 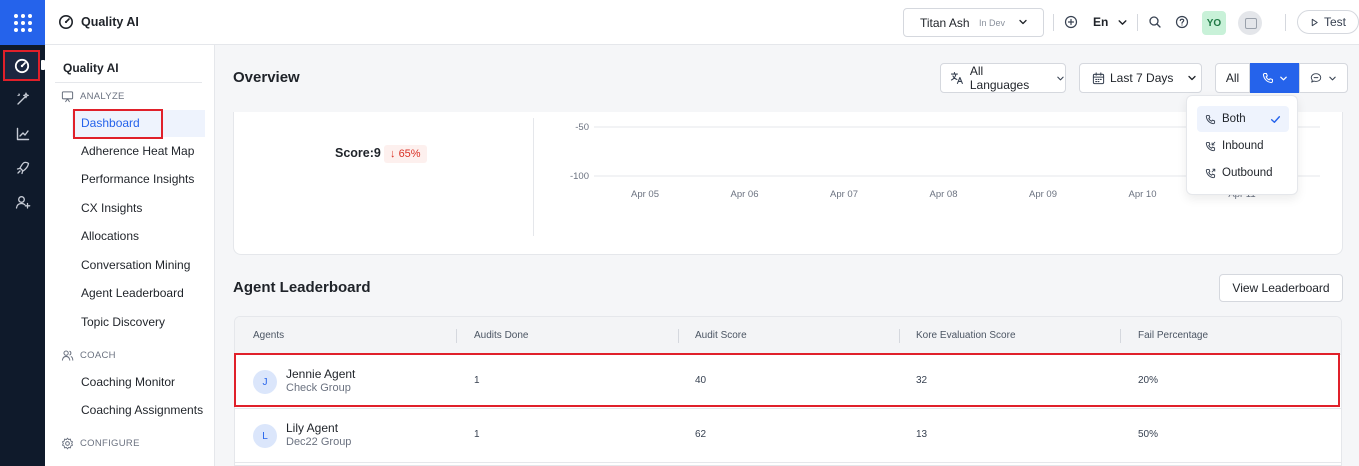 I want to click on column-header-kore-evaluation-score: Kore Evaluation Score, so click(x=966, y=335).